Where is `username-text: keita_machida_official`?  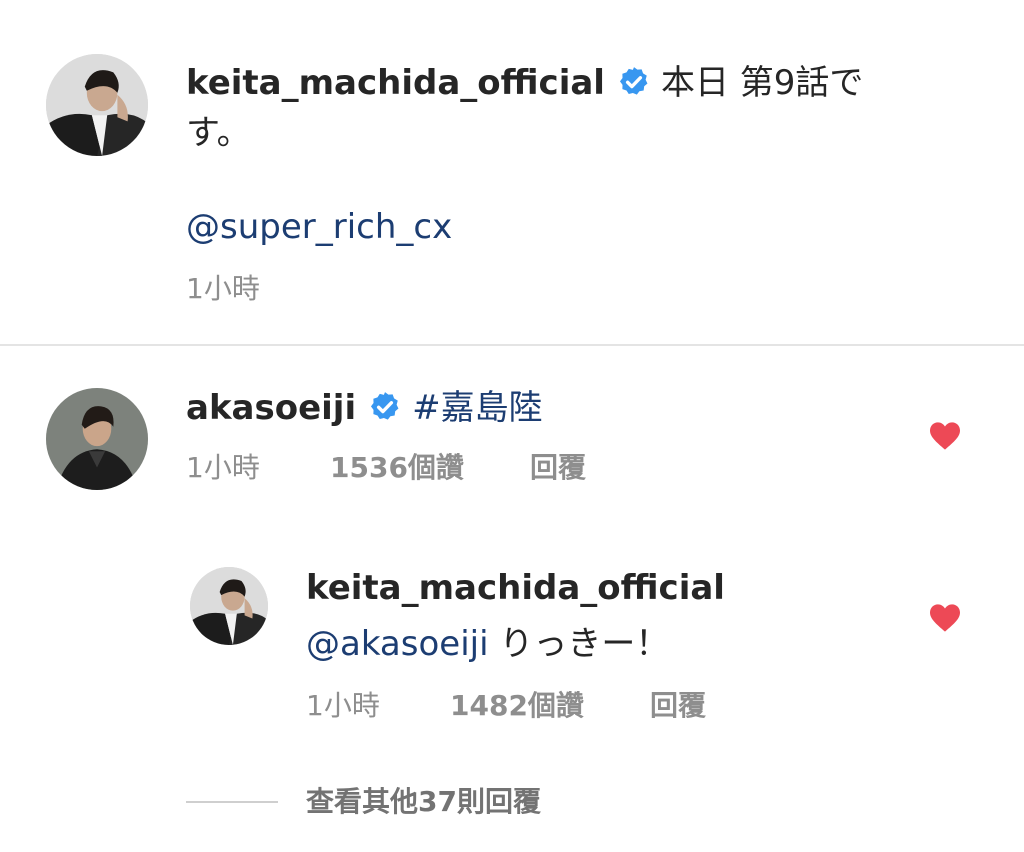
username-text: keita_machida_official is located at coordinates (395, 83).